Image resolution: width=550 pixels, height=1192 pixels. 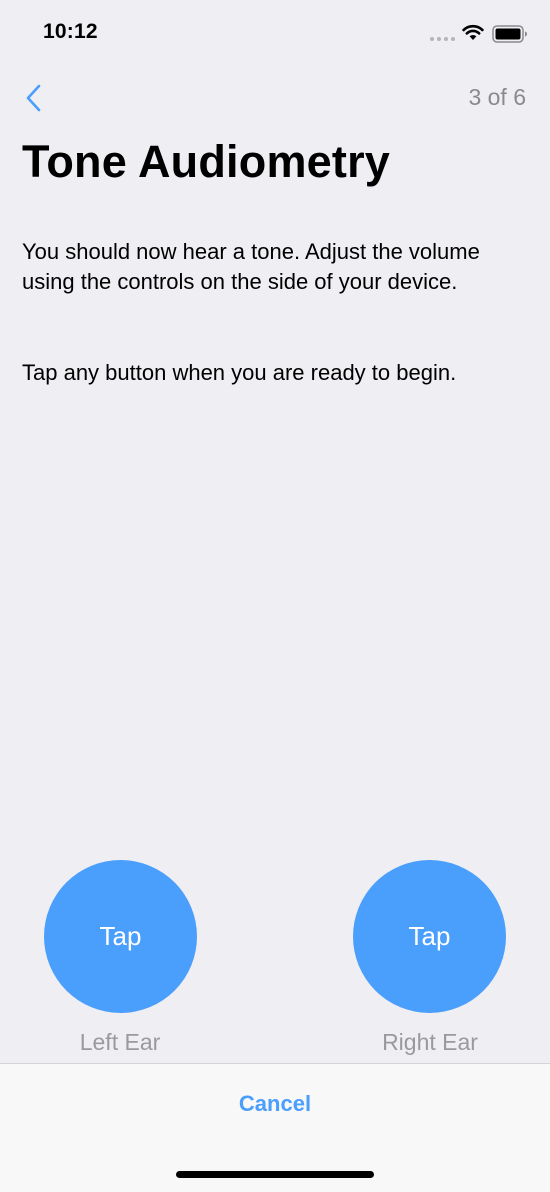 I want to click on tap-left-ear-button: Tap, so click(x=120, y=936).